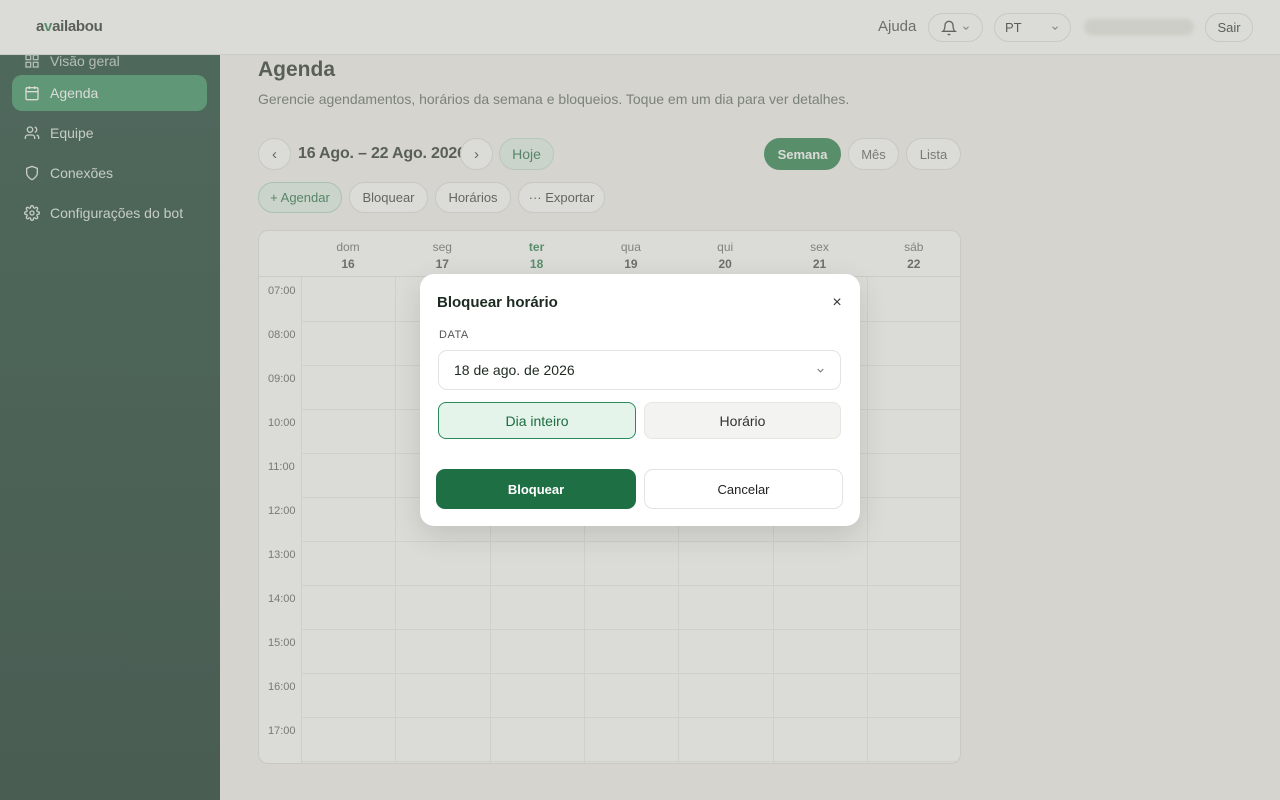 This screenshot has width=1280, height=800. Describe the element at coordinates (743, 489) in the screenshot. I see `cancel-button: Cancelar` at that location.